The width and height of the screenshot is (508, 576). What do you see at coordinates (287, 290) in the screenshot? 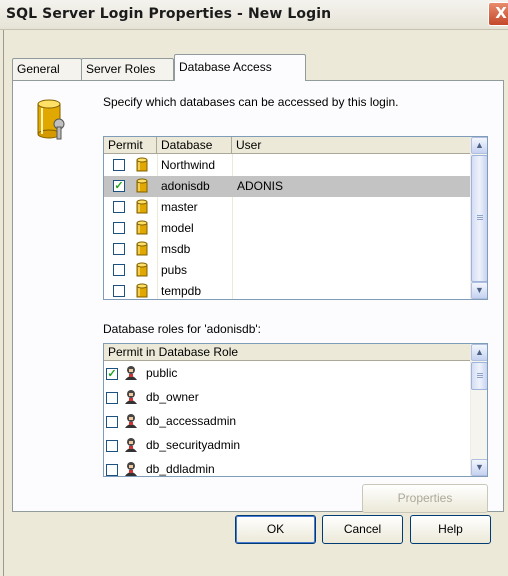
I see `database-row: tempdb` at bounding box center [287, 290].